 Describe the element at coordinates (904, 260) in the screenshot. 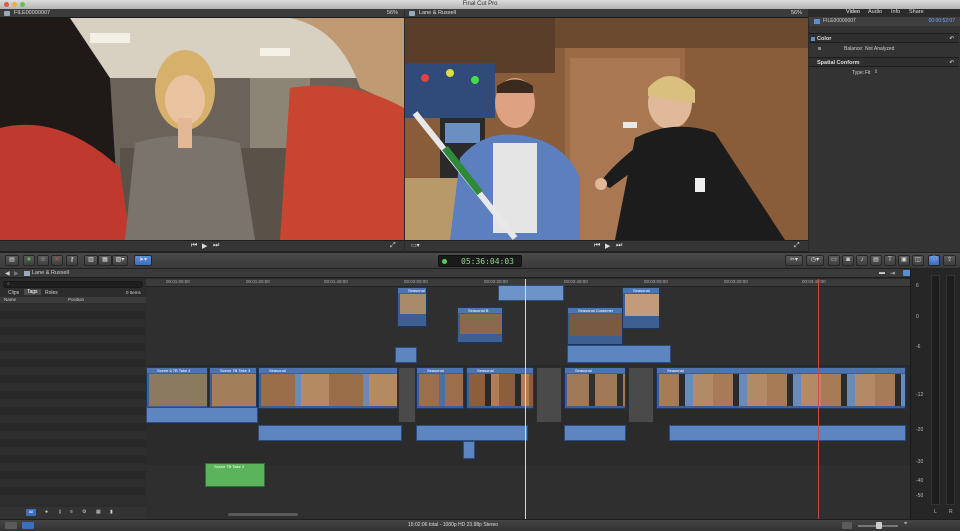

I see `generators-icon: ▣` at that location.